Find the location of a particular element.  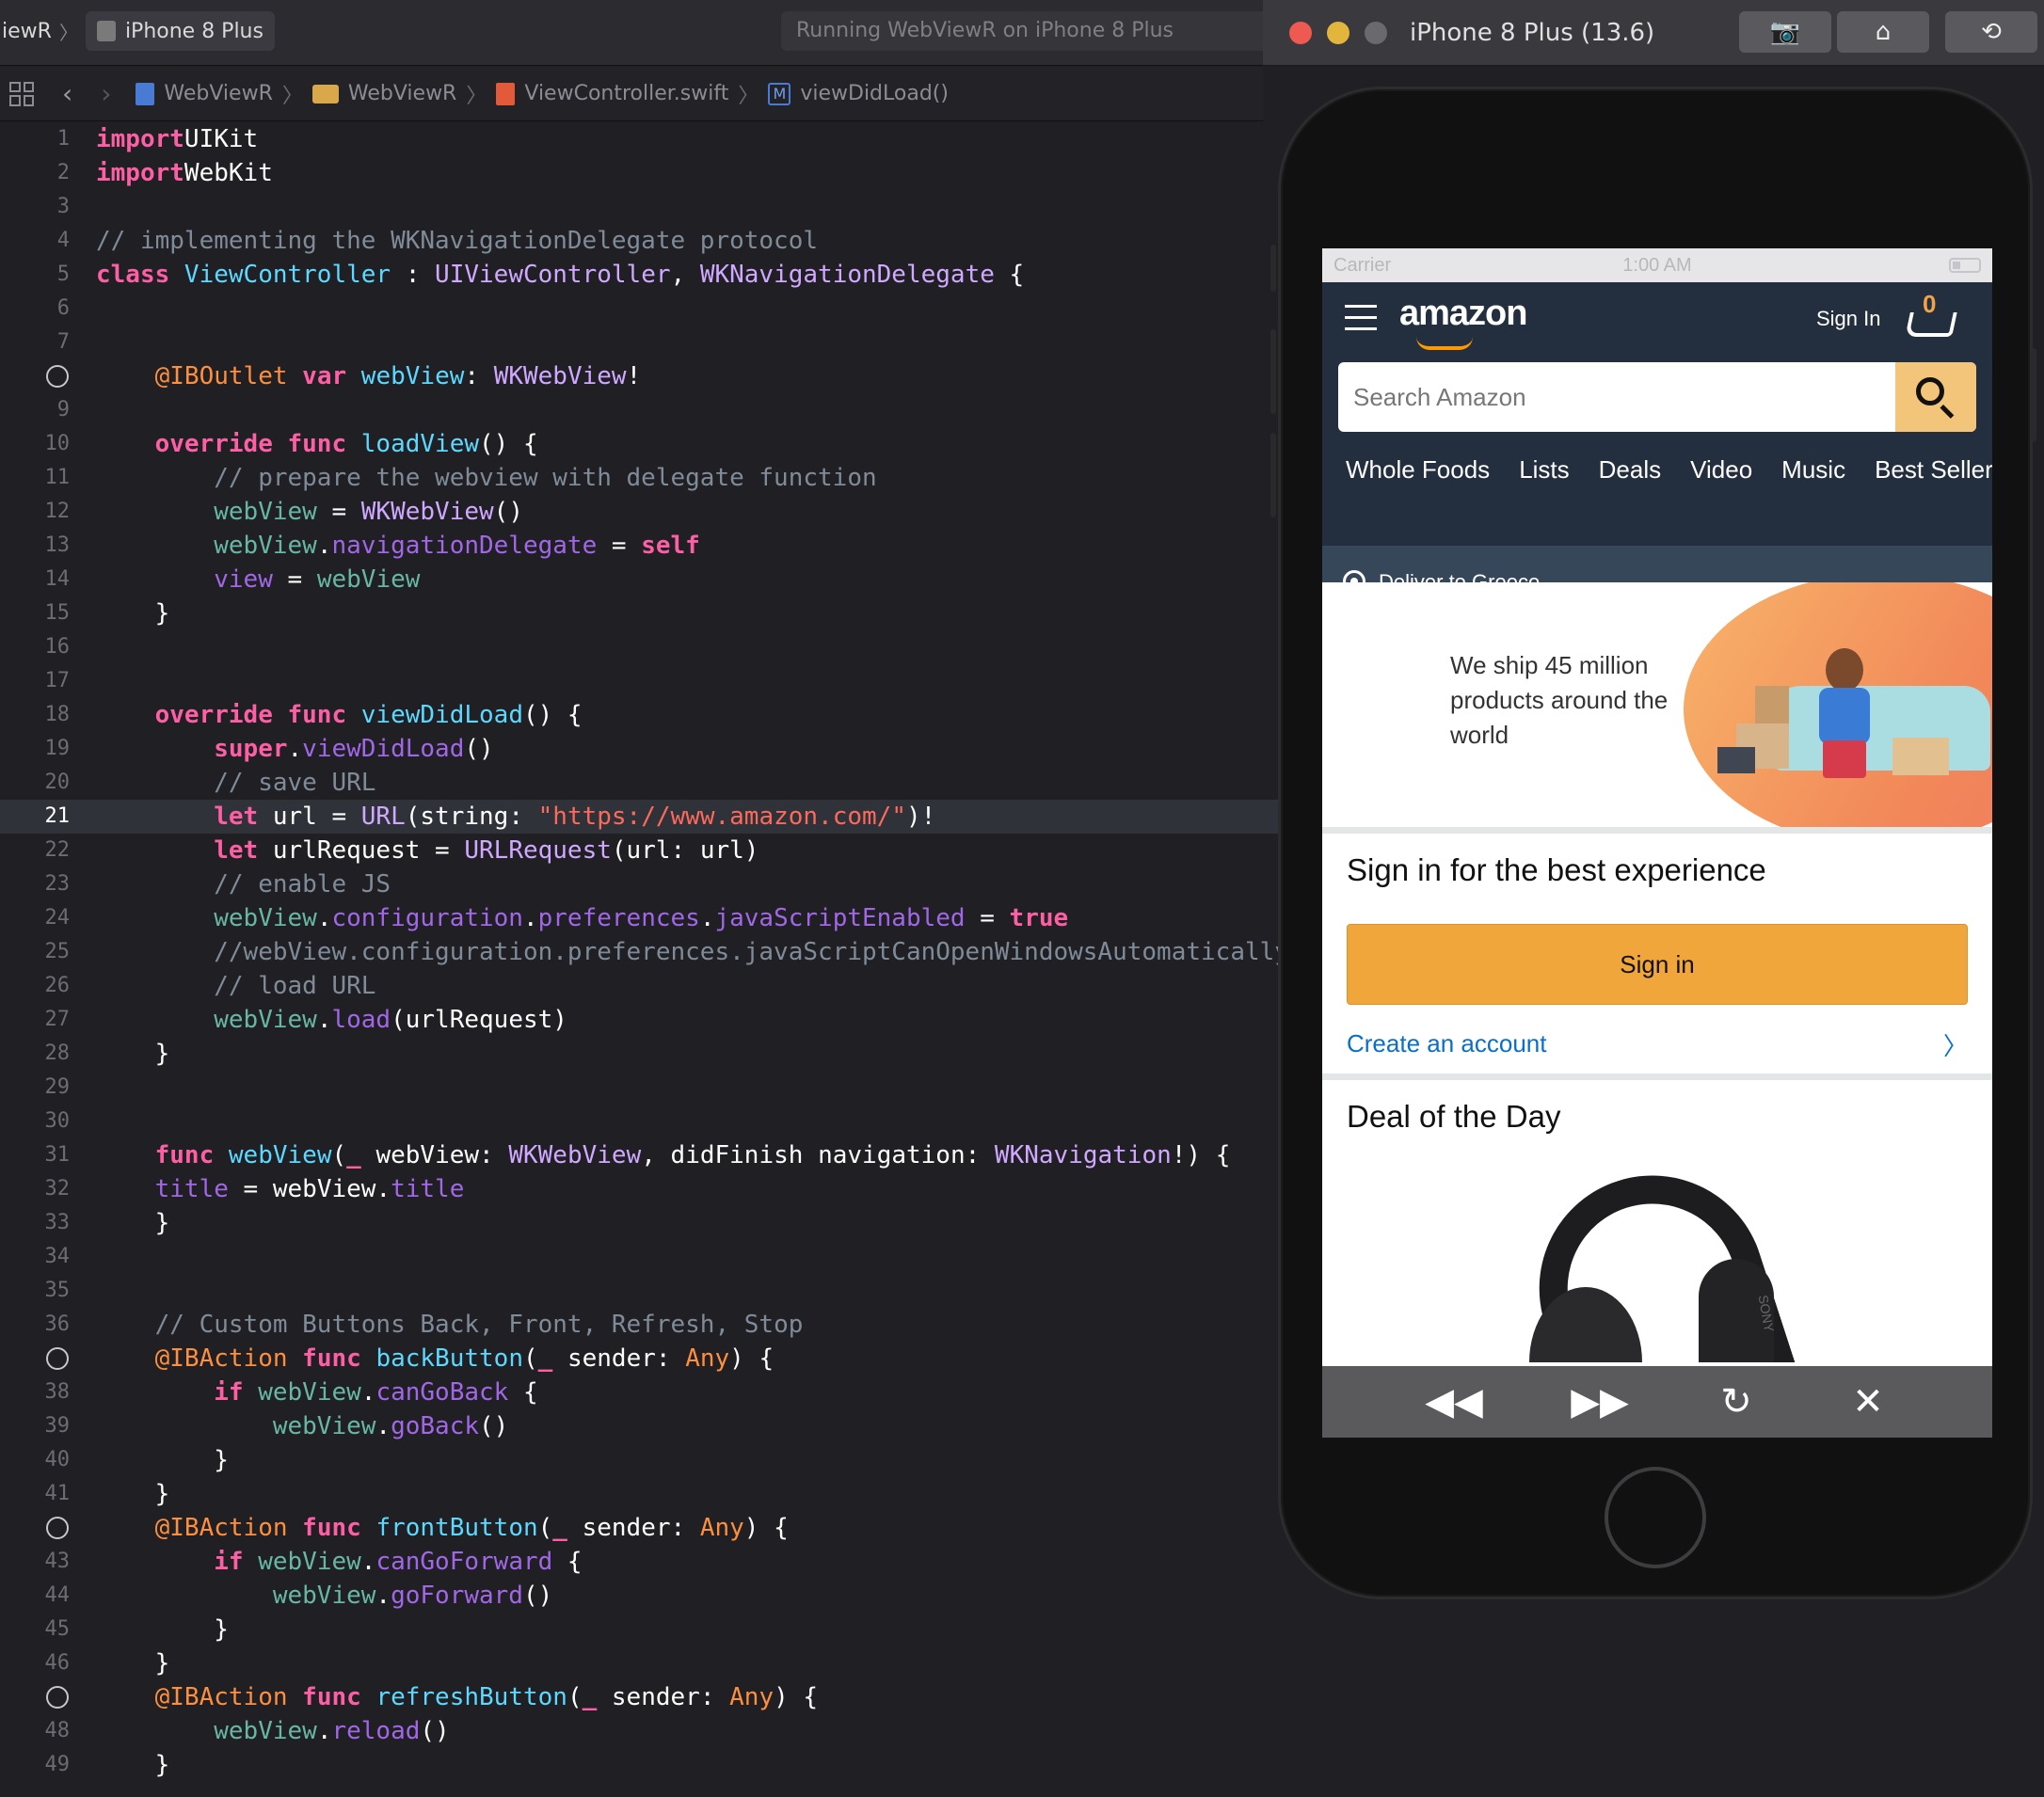

code-line: 9 is located at coordinates (640, 410).